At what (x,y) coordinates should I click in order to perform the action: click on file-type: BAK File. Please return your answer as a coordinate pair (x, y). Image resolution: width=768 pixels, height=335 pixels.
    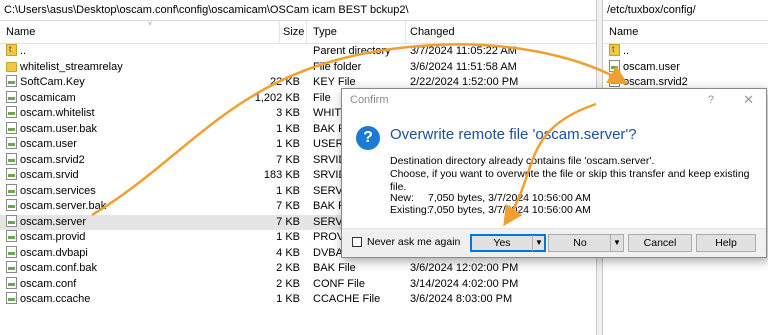
    Looking at the image, I should click on (334, 268).